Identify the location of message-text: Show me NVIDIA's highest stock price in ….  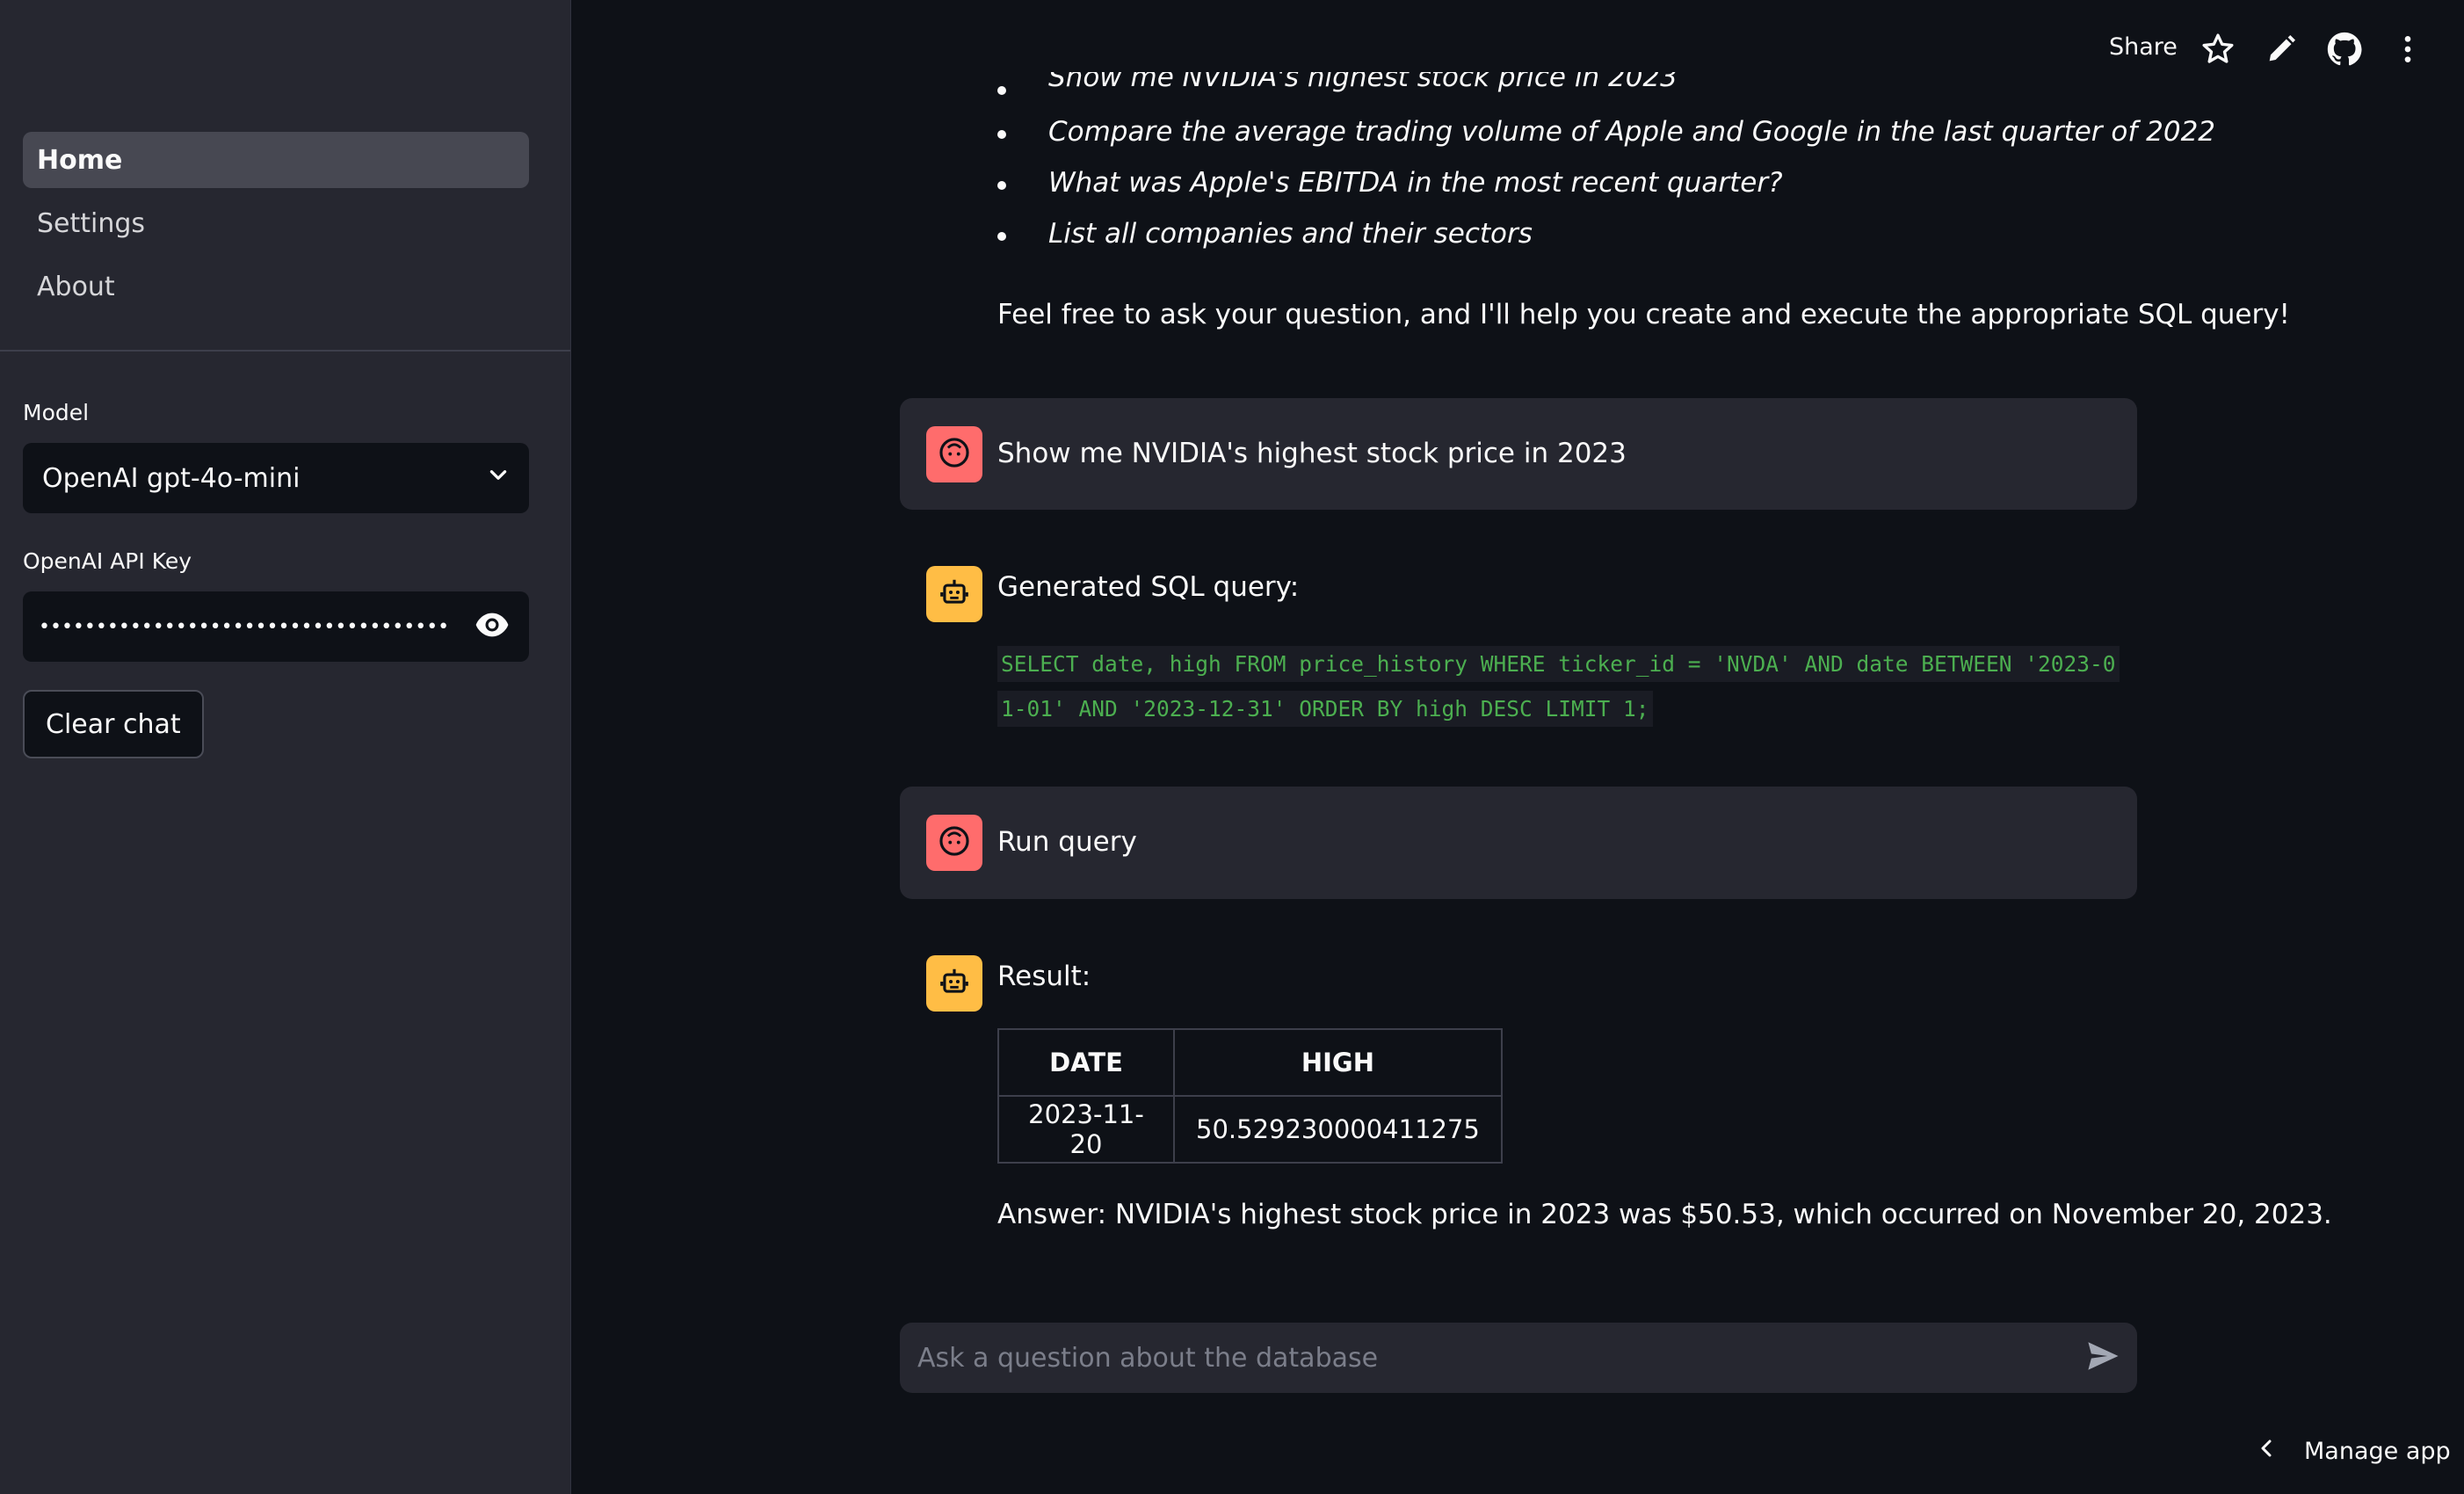
(1312, 453).